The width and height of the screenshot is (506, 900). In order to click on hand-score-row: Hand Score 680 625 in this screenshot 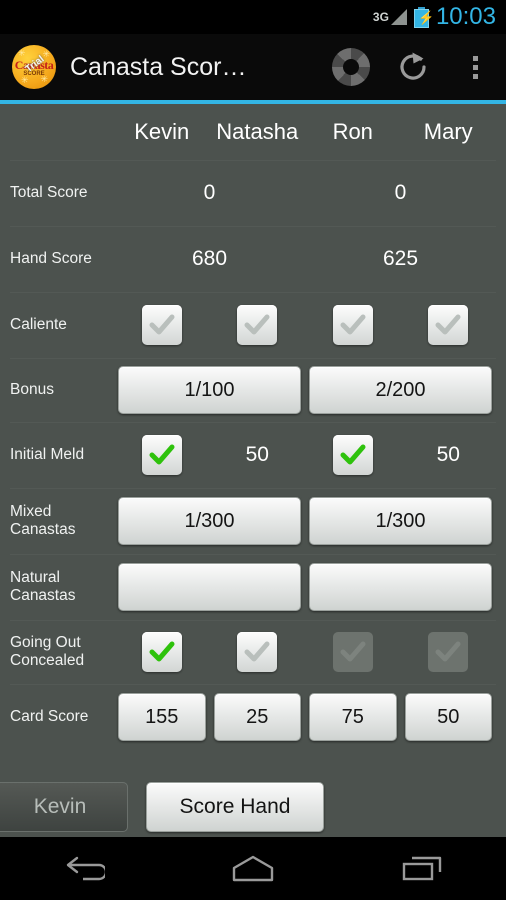, I will do `click(253, 259)`.